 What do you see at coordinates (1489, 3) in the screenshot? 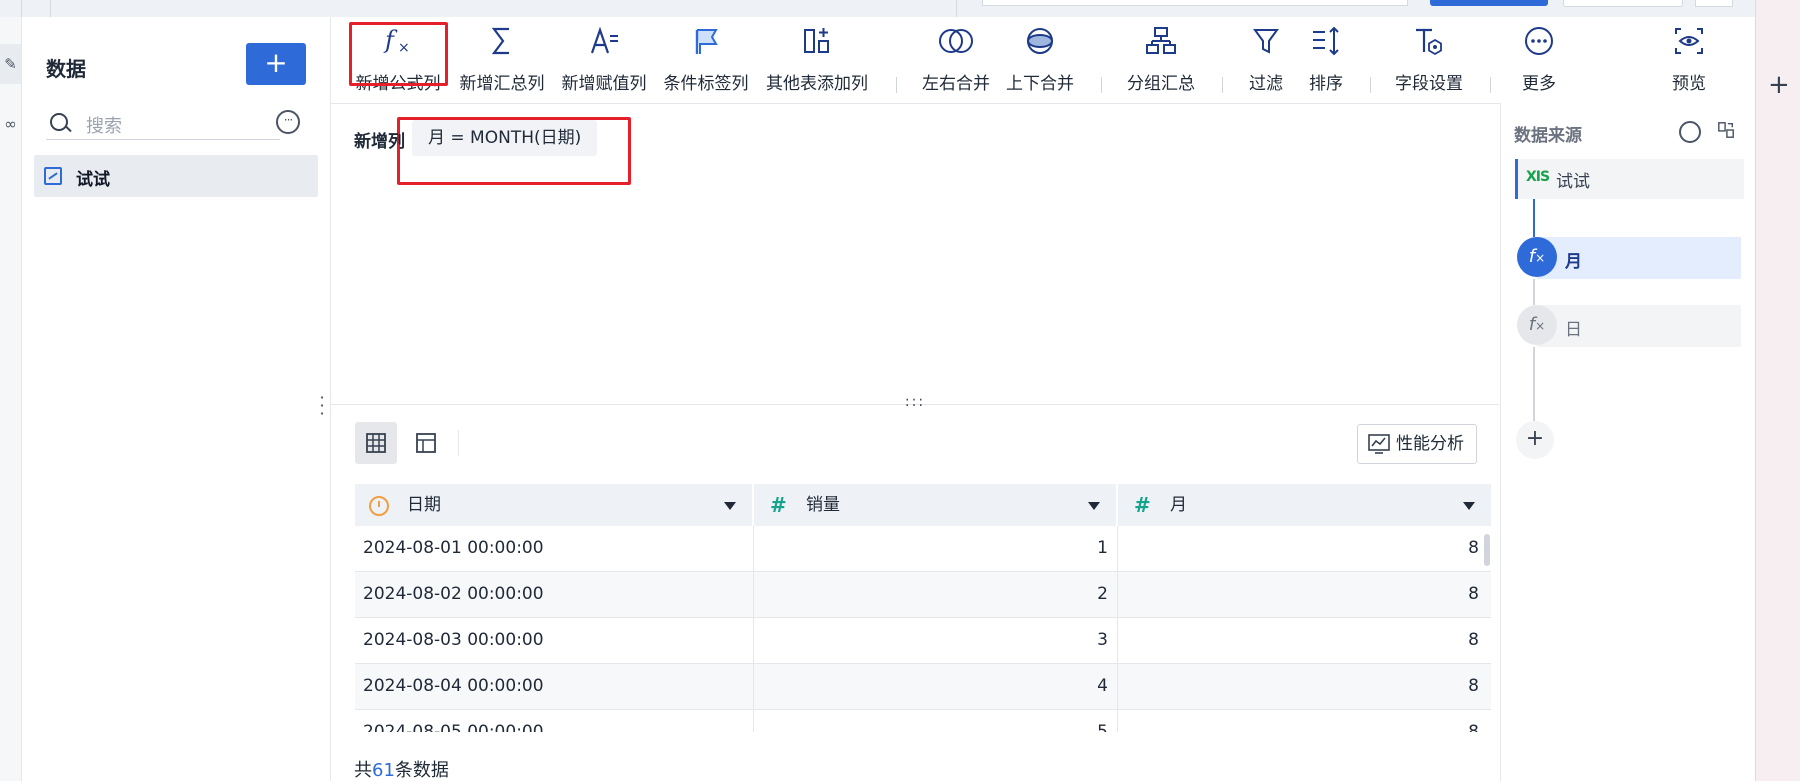
I see `top-primary-button` at bounding box center [1489, 3].